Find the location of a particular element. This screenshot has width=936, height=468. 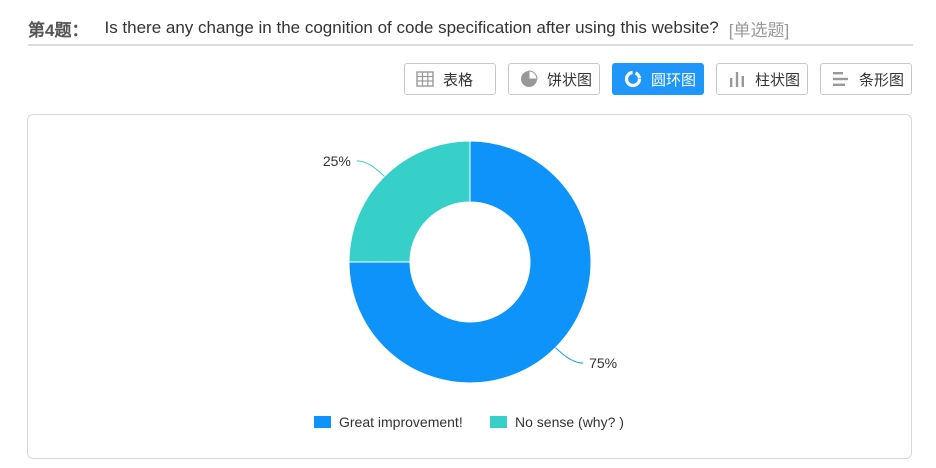

pie-chart-button: 饼状图 is located at coordinates (554, 79).